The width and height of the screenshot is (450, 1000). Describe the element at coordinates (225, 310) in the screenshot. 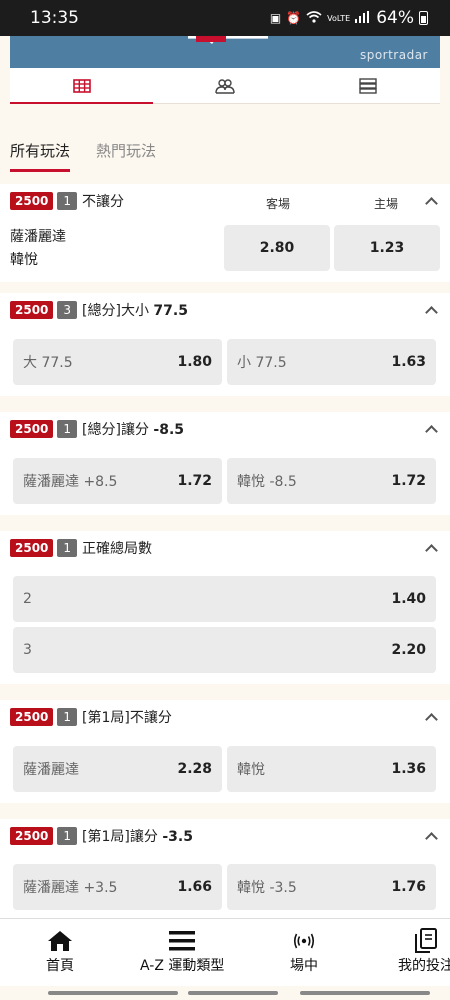

I see `market-header: 2500 3 [總分]大小 77.5` at that location.